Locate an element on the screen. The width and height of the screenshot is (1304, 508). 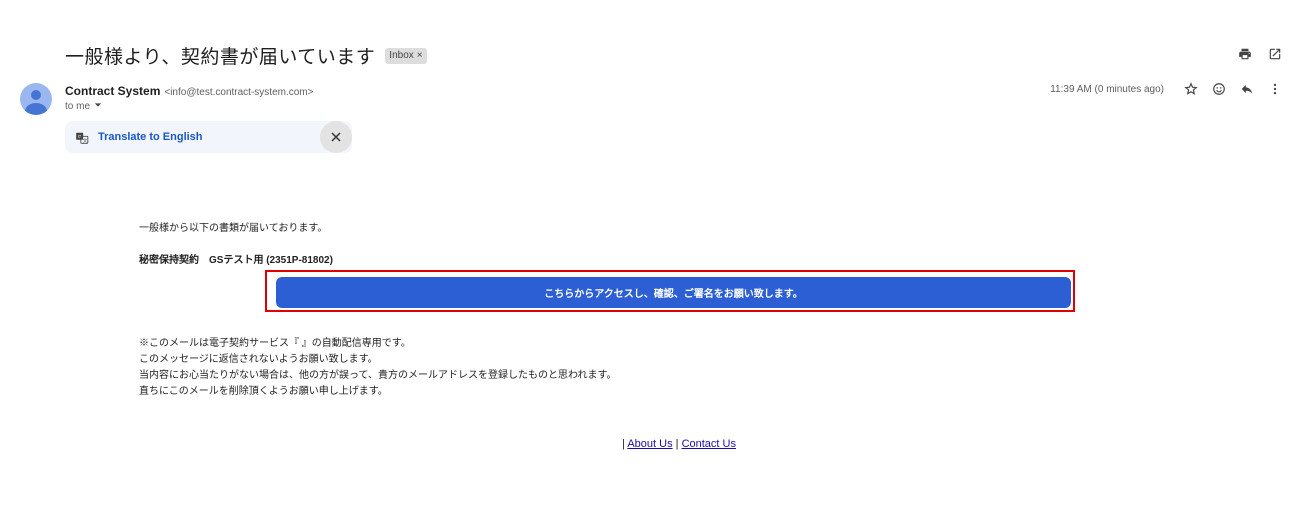
email-footer: | About Us | Contact Us is located at coordinates (652, 444).